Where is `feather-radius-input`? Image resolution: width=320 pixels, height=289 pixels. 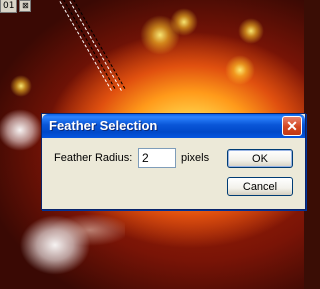 feather-radius-input is located at coordinates (157, 158).